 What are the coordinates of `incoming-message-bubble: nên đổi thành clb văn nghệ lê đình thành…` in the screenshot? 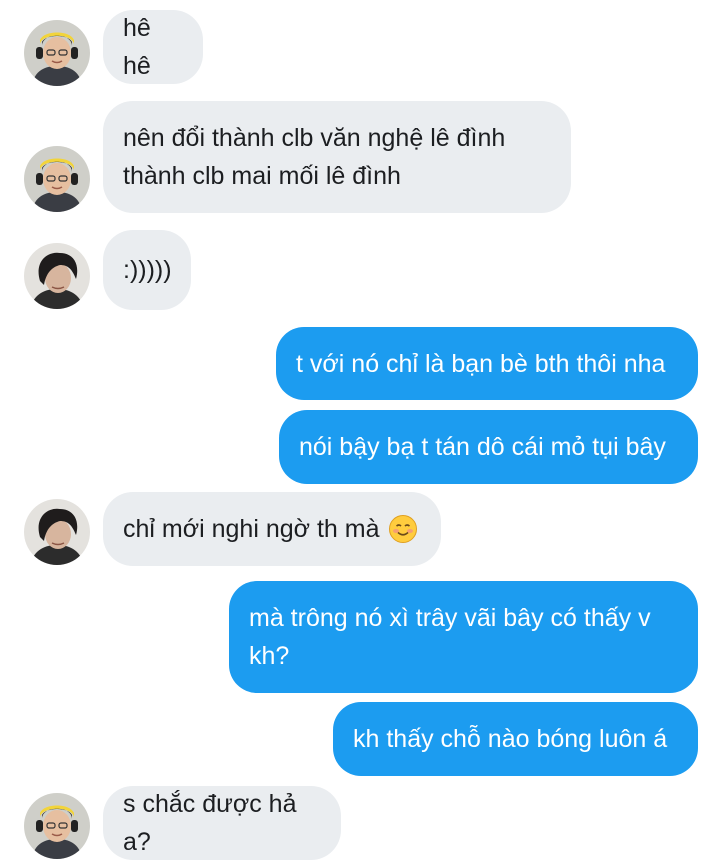 It's located at (337, 157).